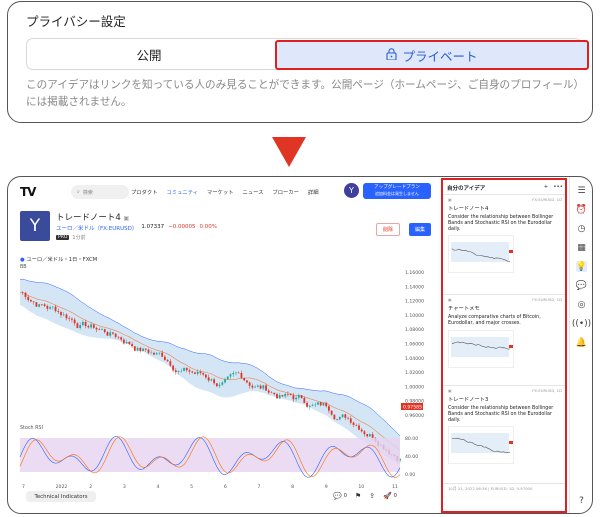  Describe the element at coordinates (79, 238) in the screenshot. I see `idea-time: 1分前` at that location.